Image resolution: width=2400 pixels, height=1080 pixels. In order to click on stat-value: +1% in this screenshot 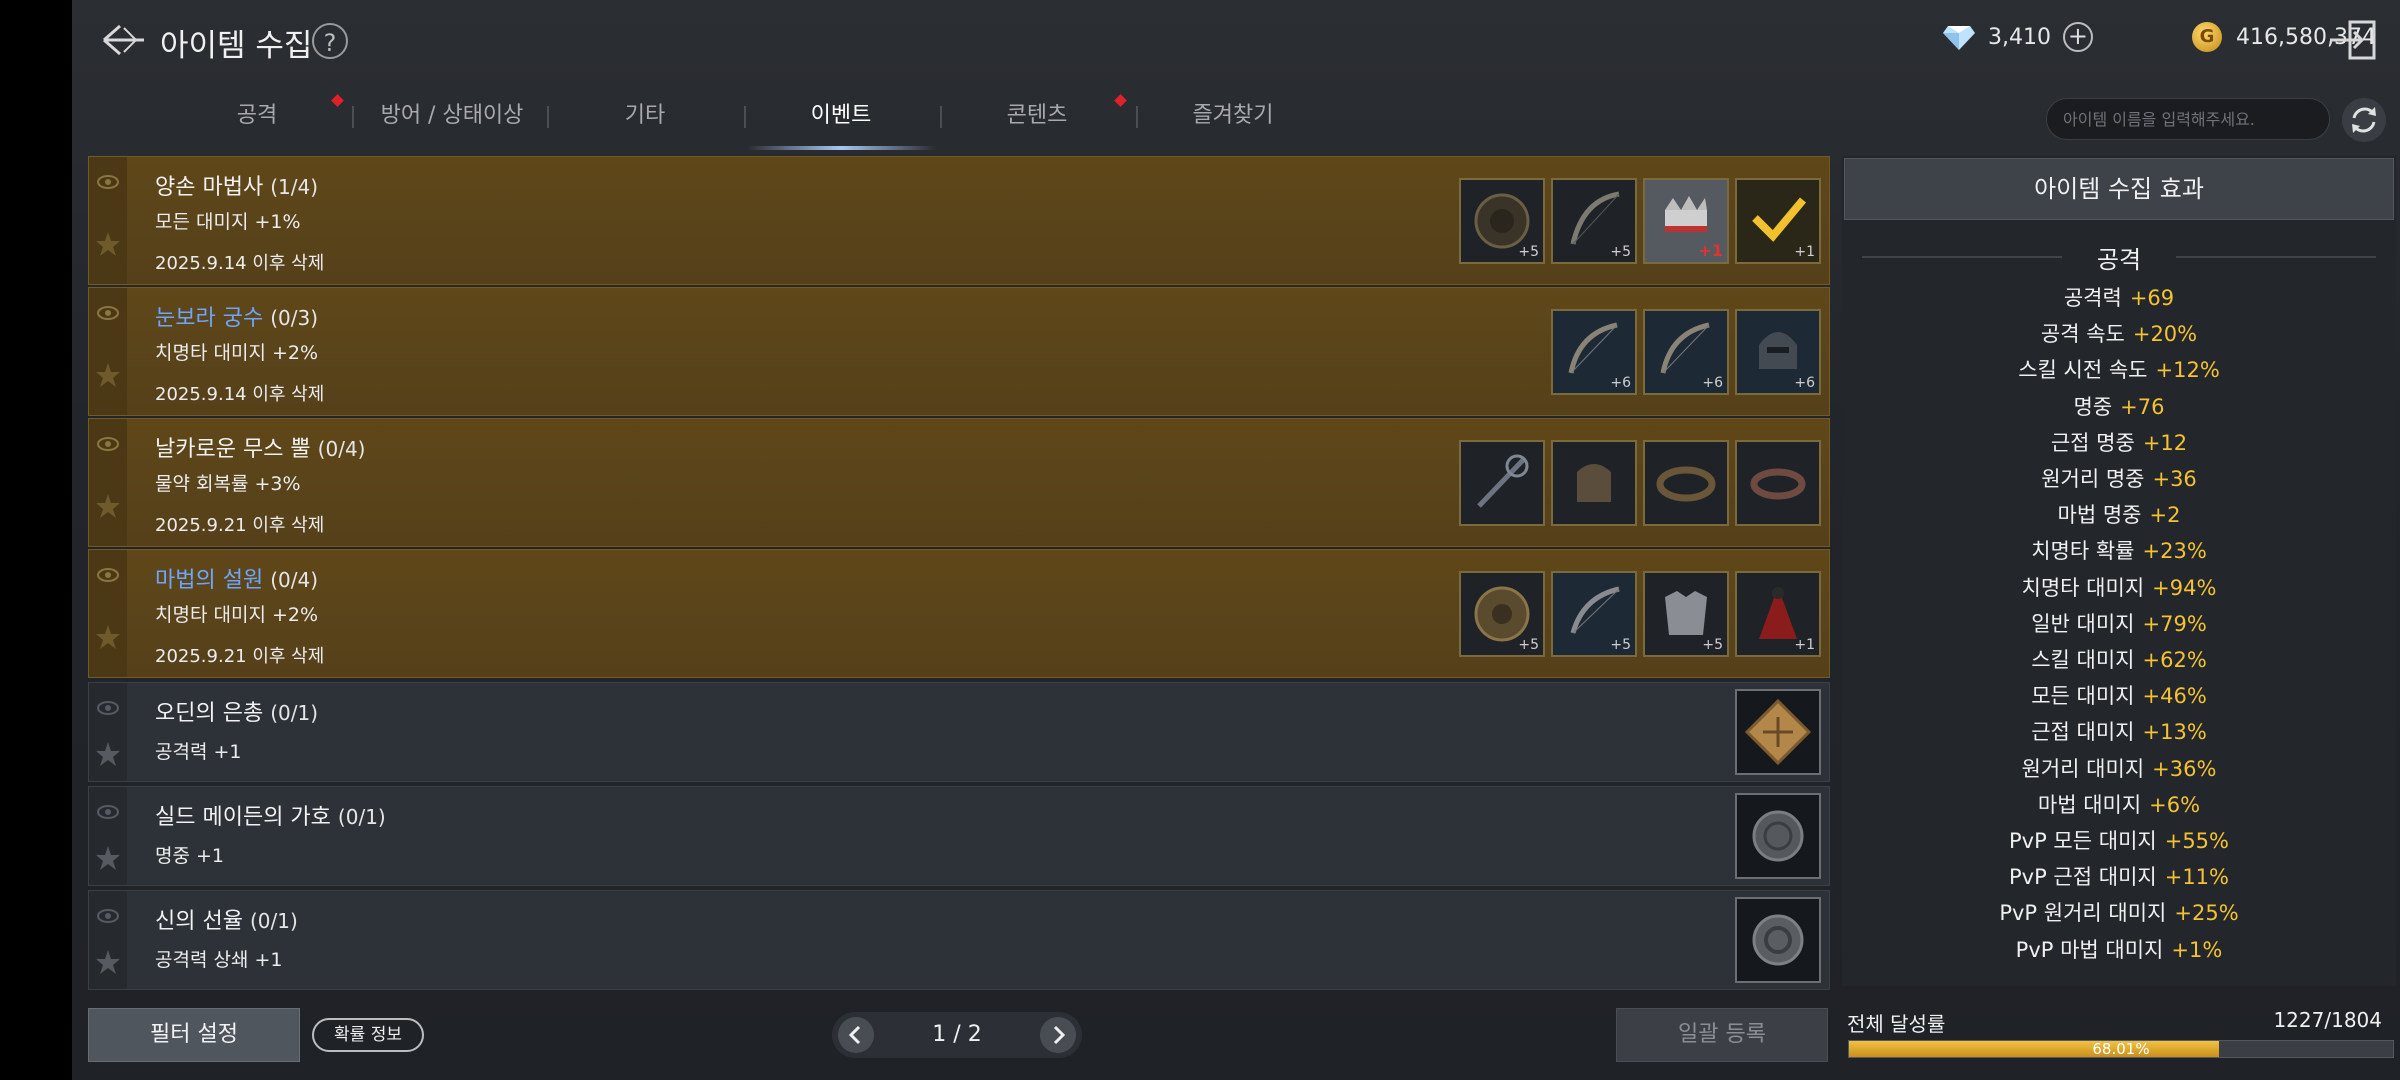, I will do `click(2197, 949)`.